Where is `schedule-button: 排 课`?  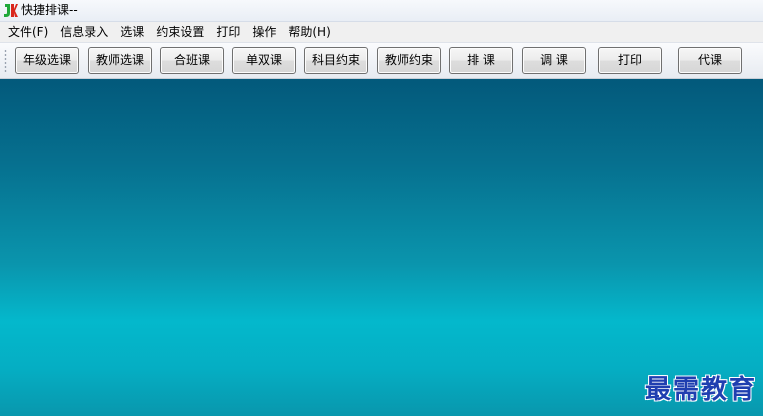
schedule-button: 排 课 is located at coordinates (481, 60).